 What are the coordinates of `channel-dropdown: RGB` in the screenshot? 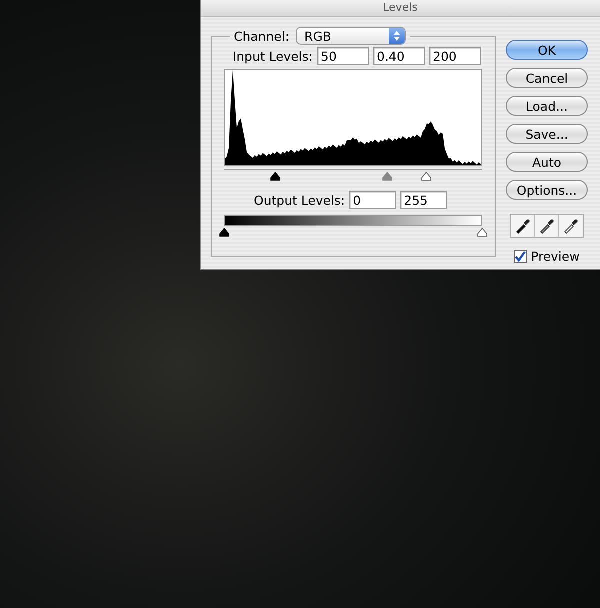 It's located at (351, 36).